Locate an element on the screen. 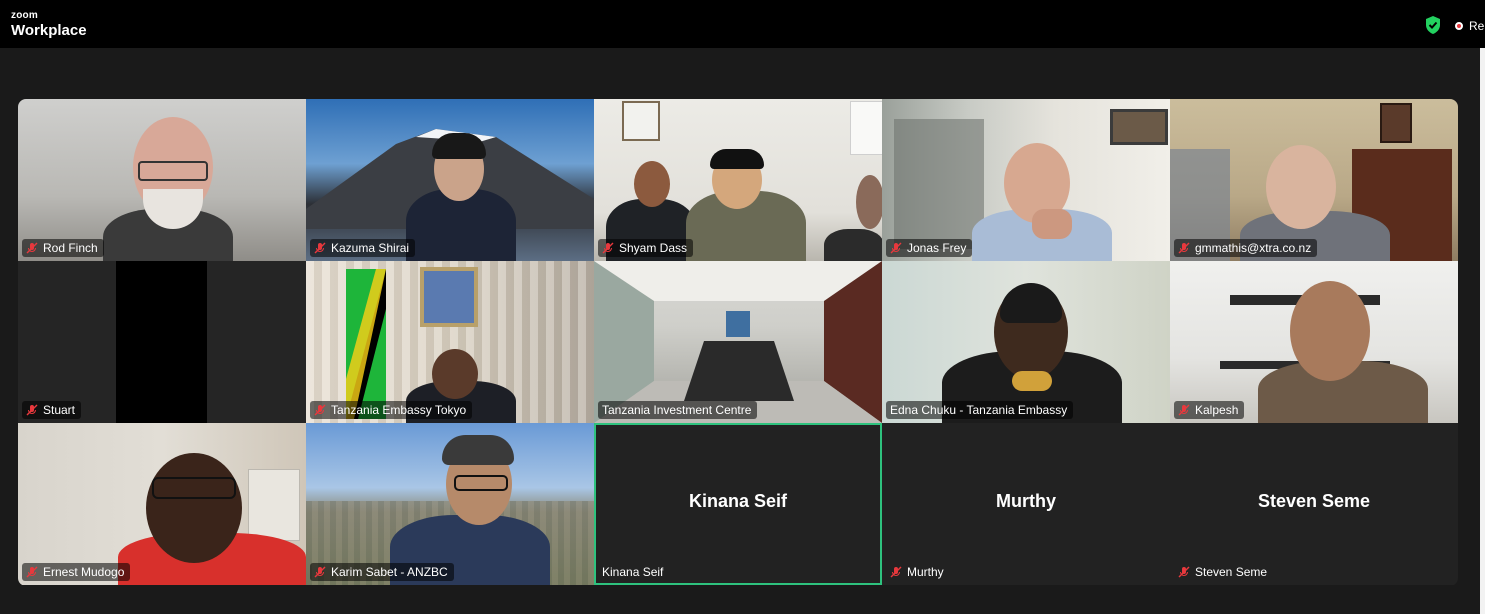 The height and width of the screenshot is (614, 1485). participant-name: gmmathis@xtra.co.nz is located at coordinates (1253, 248).